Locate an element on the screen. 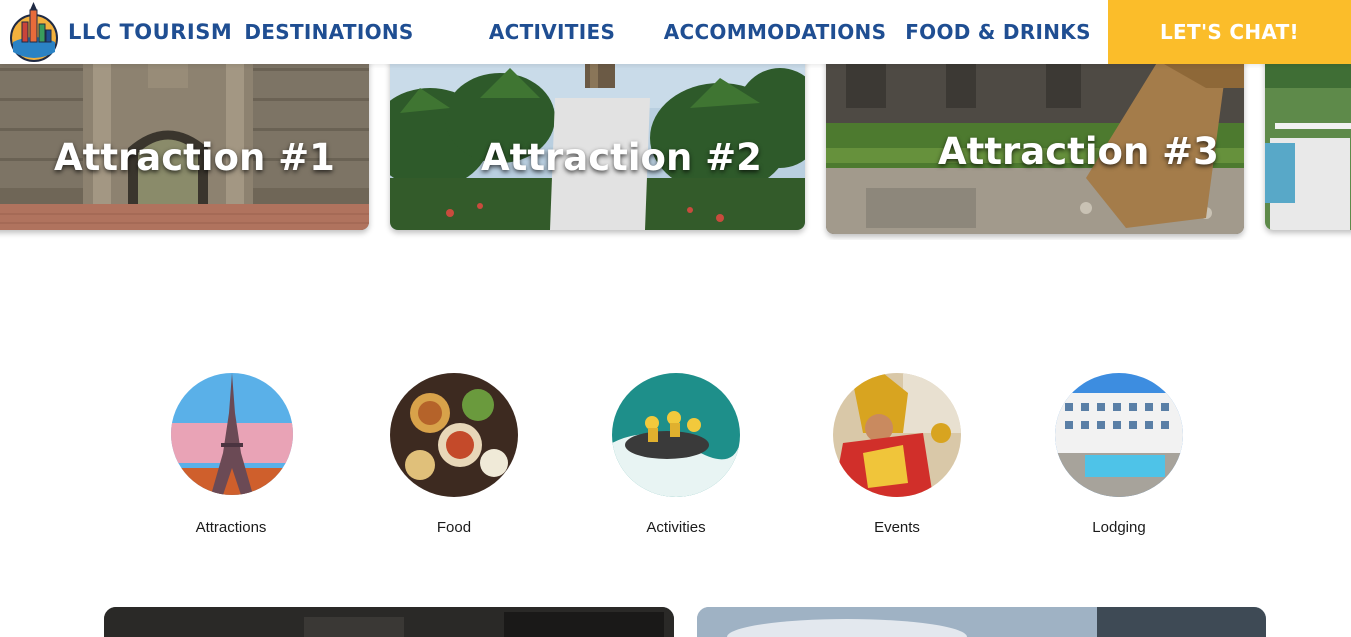  featured-card-2-image is located at coordinates (981, 622).